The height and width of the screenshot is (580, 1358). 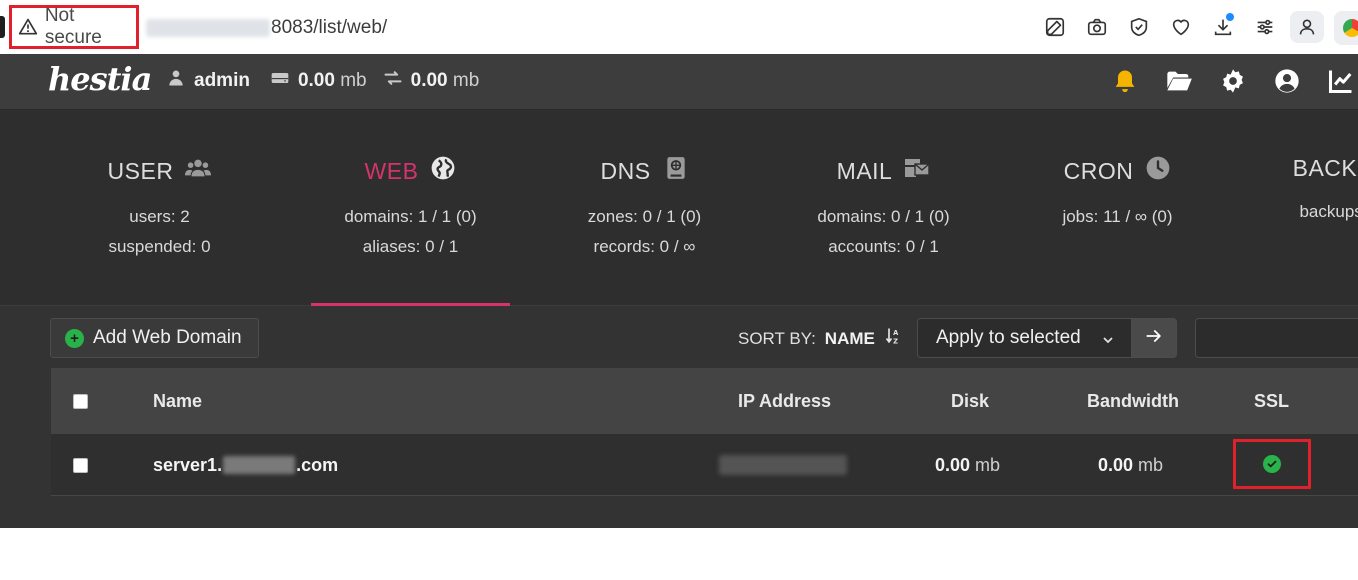 What do you see at coordinates (1151, 464) in the screenshot?
I see `row-bandwidth-unit: mb` at bounding box center [1151, 464].